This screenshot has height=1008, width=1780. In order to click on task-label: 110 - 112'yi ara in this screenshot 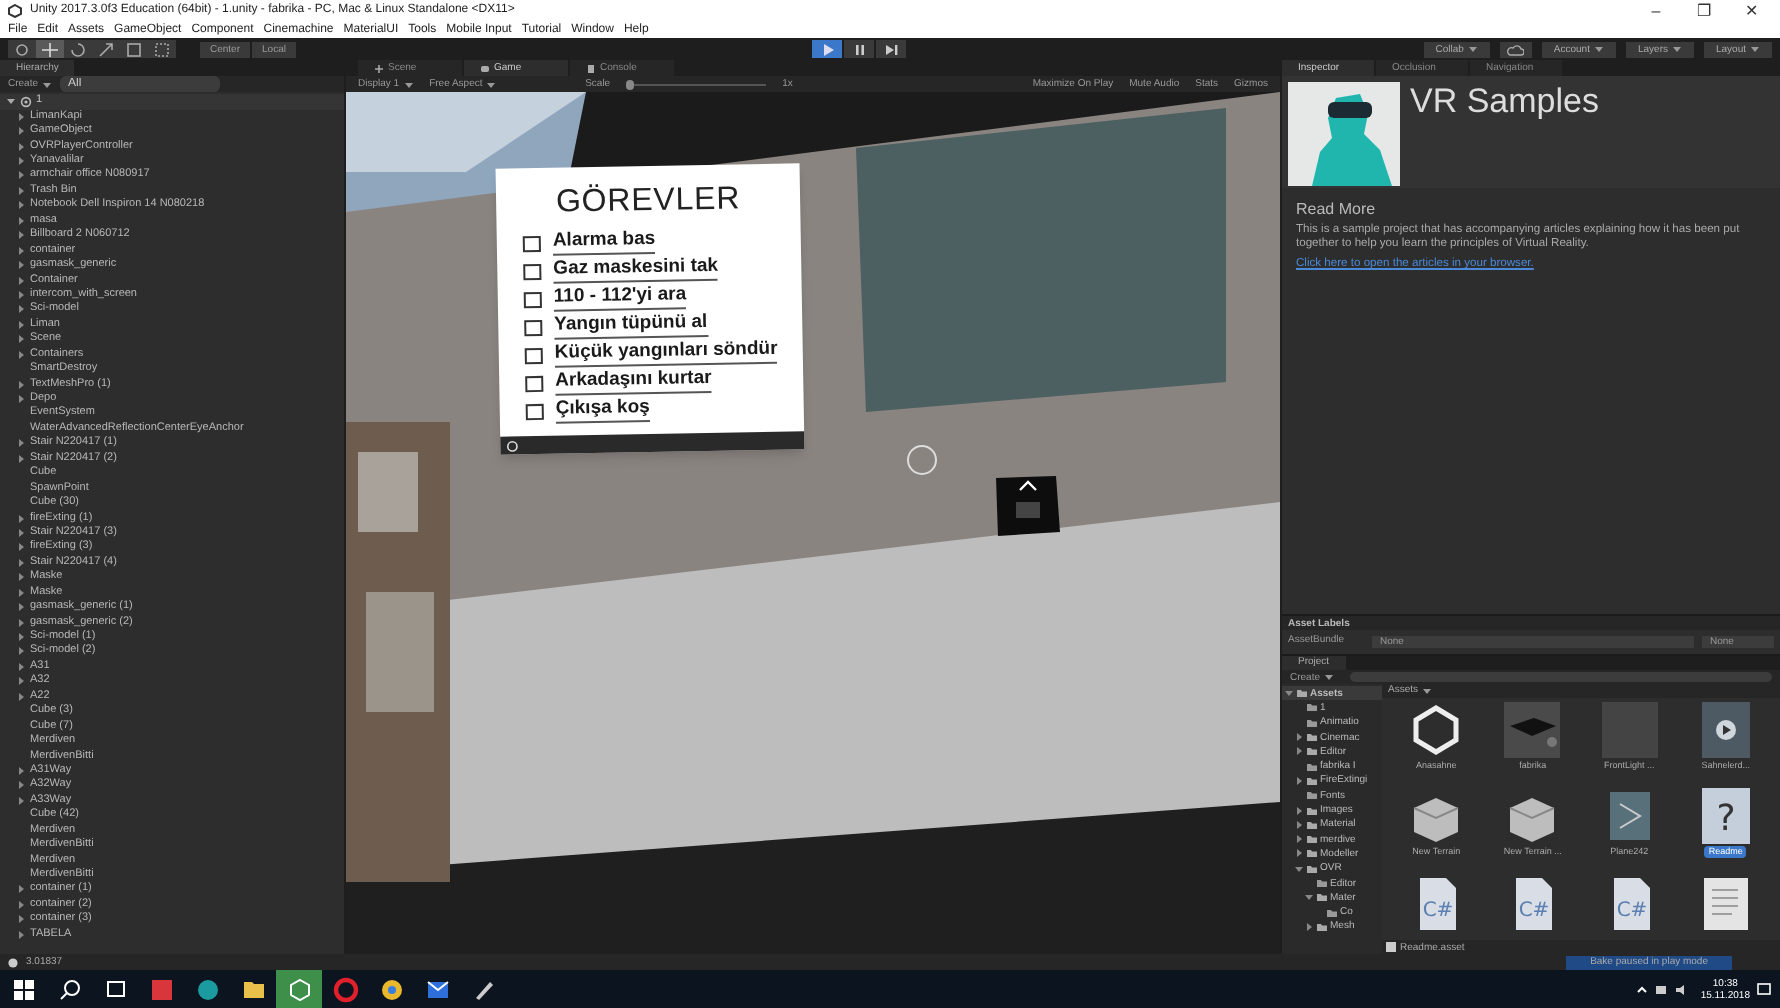, I will do `click(620, 297)`.